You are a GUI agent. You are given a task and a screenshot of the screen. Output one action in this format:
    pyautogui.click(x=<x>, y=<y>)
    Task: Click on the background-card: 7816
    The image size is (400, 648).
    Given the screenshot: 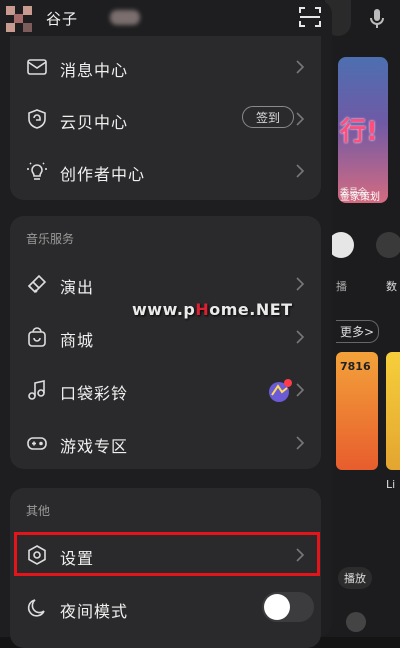 What is the action you would take?
    pyautogui.click(x=357, y=411)
    